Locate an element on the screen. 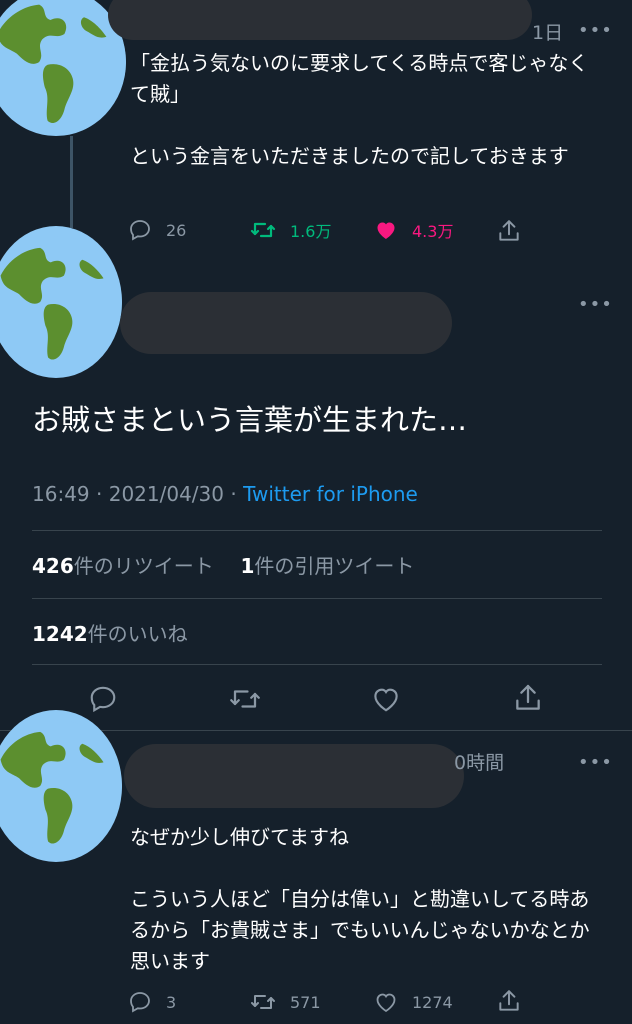  like-button is located at coordinates (386, 701).